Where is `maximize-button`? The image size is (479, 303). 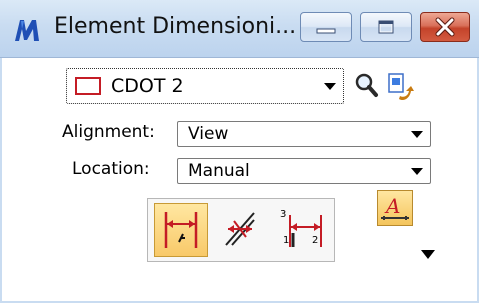
maximize-button is located at coordinates (386, 27).